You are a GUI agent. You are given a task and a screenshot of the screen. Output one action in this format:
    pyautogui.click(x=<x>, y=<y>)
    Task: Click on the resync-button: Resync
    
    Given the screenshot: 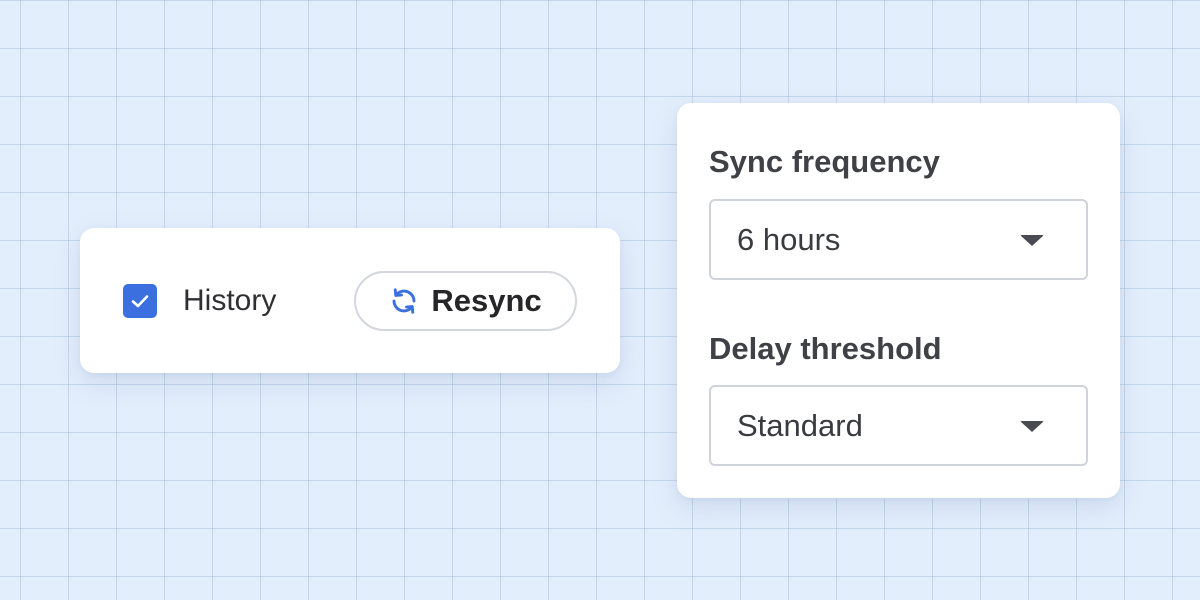 What is the action you would take?
    pyautogui.click(x=465, y=301)
    